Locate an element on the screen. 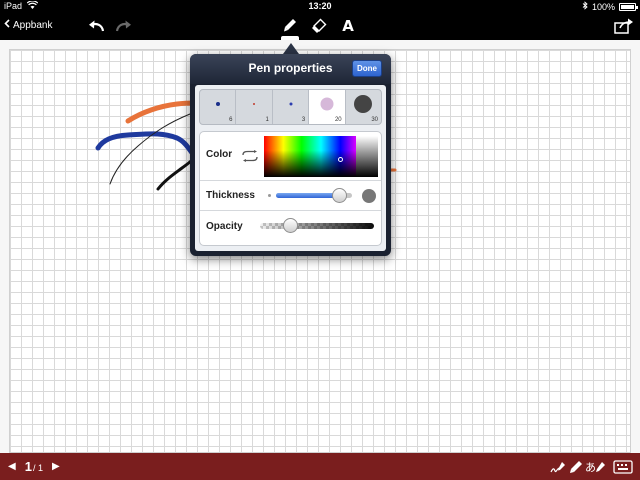  chevron-left-icon is located at coordinates (7, 25).